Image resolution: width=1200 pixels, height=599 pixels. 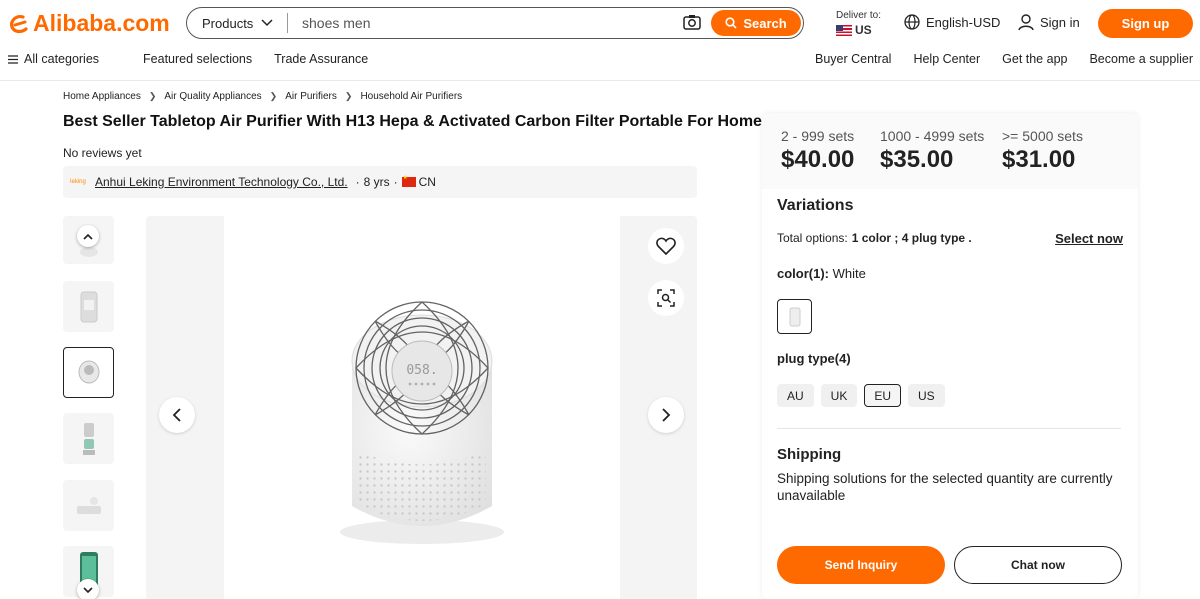 What do you see at coordinates (212, 96) in the screenshot?
I see `breadcrumb-item: Air Quality Appliances` at bounding box center [212, 96].